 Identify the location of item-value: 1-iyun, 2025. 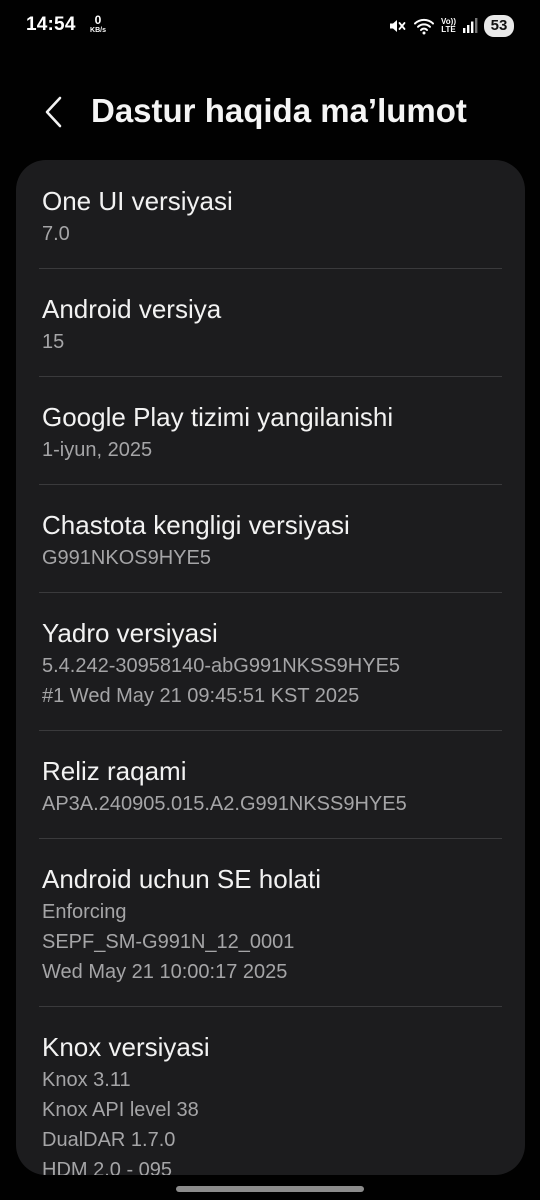
(97, 450).